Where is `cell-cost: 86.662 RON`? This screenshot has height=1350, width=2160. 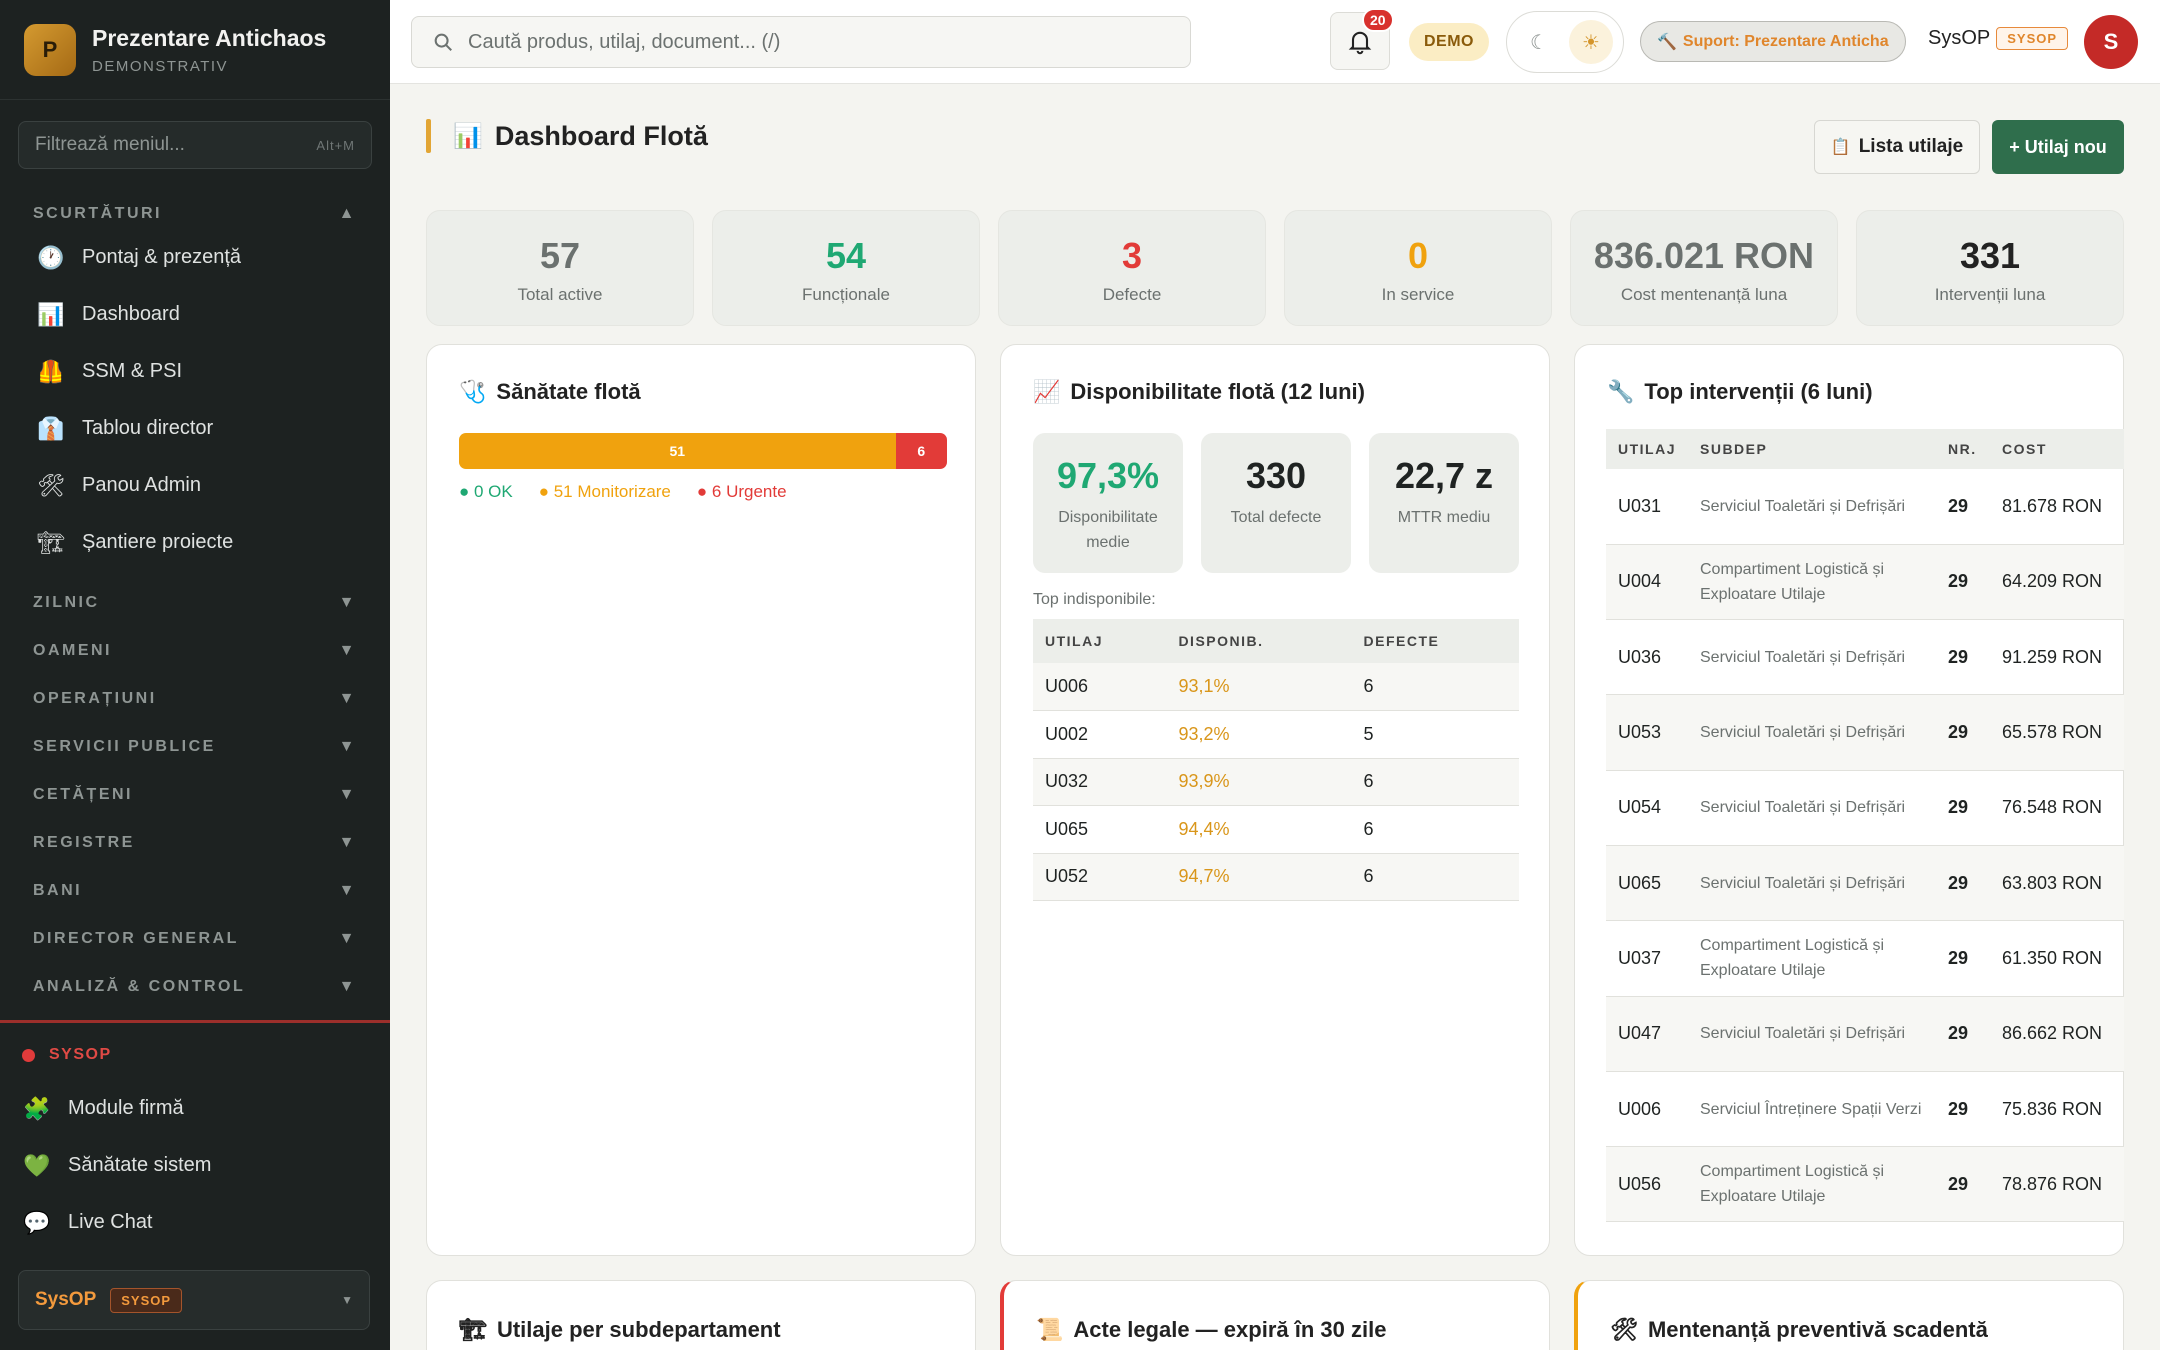 cell-cost: 86.662 RON is located at coordinates (2057, 1034).